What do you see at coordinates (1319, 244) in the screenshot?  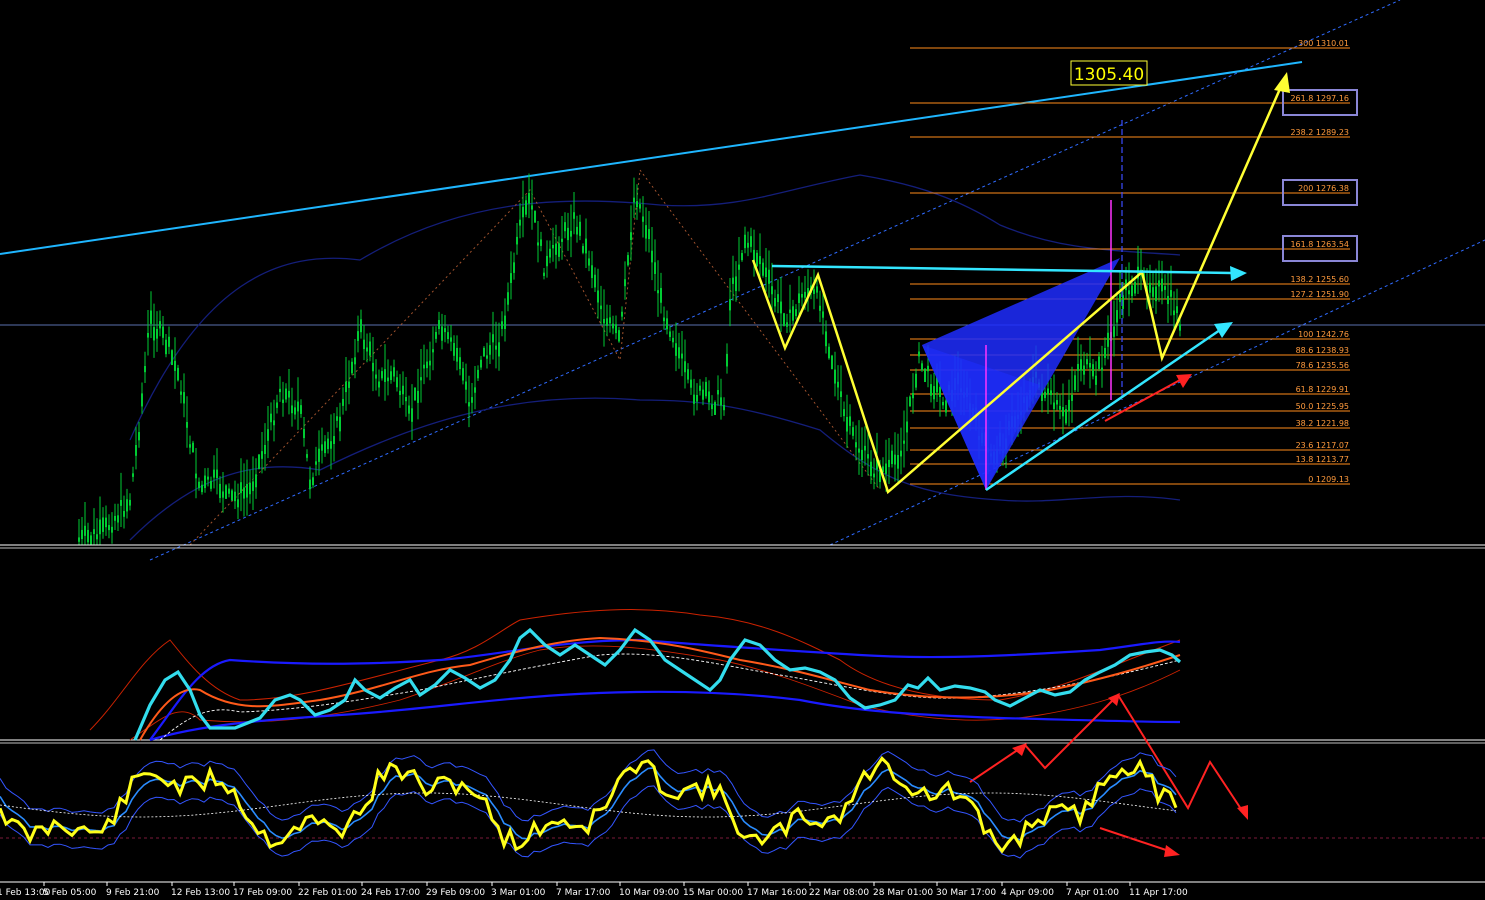 I see `fib-level-label: 161.8 1263.54` at bounding box center [1319, 244].